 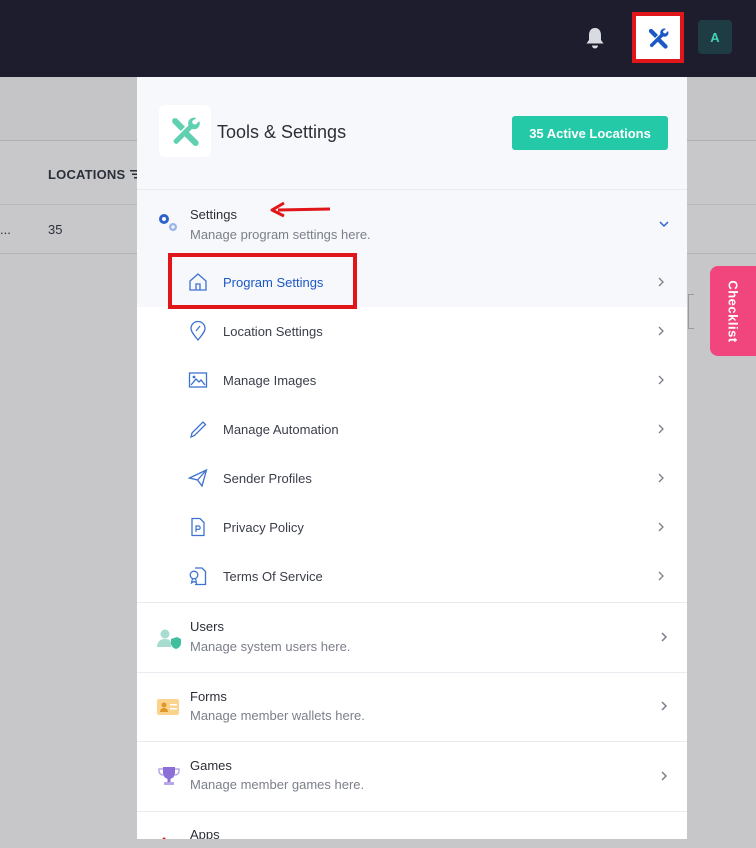 I want to click on privacy-policy-item: Privacy Policy, so click(x=412, y=527).